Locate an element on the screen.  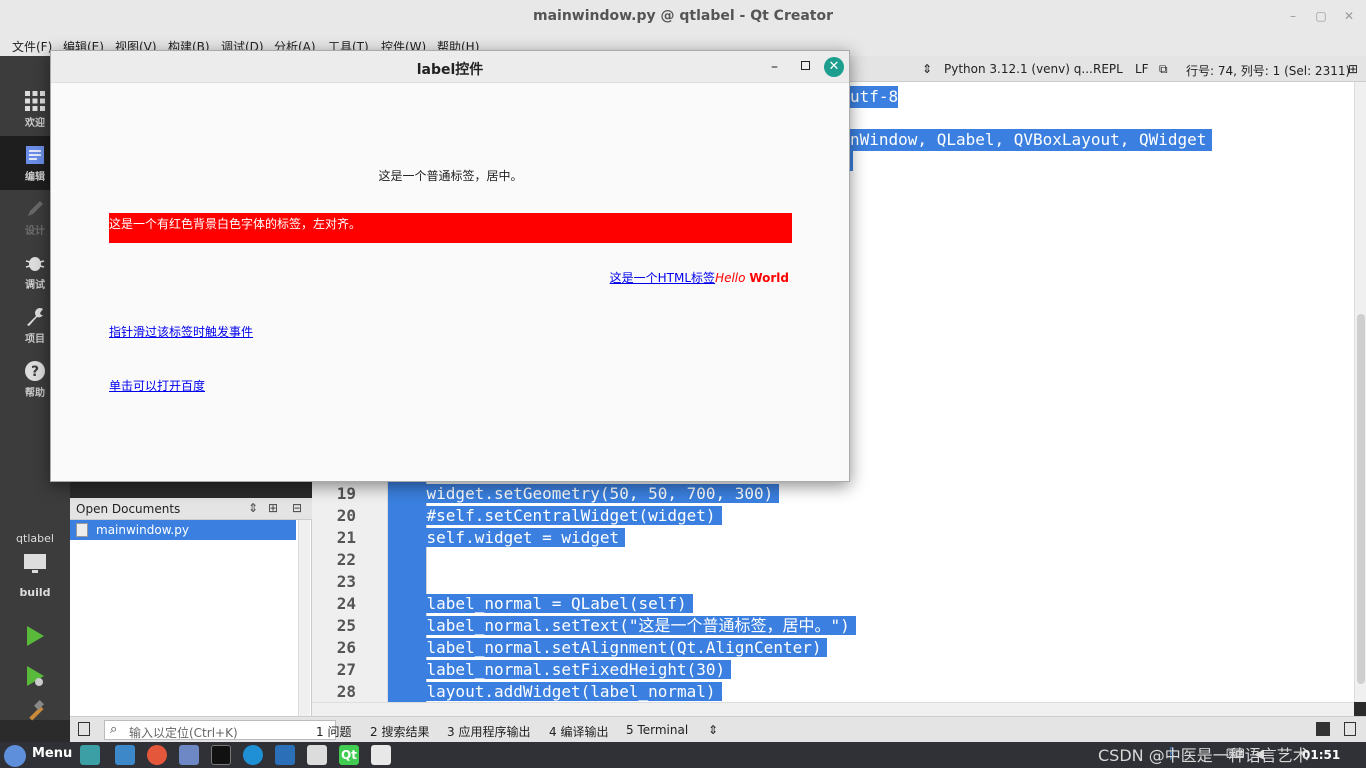
html-label-world: World is located at coordinates (769, 278).